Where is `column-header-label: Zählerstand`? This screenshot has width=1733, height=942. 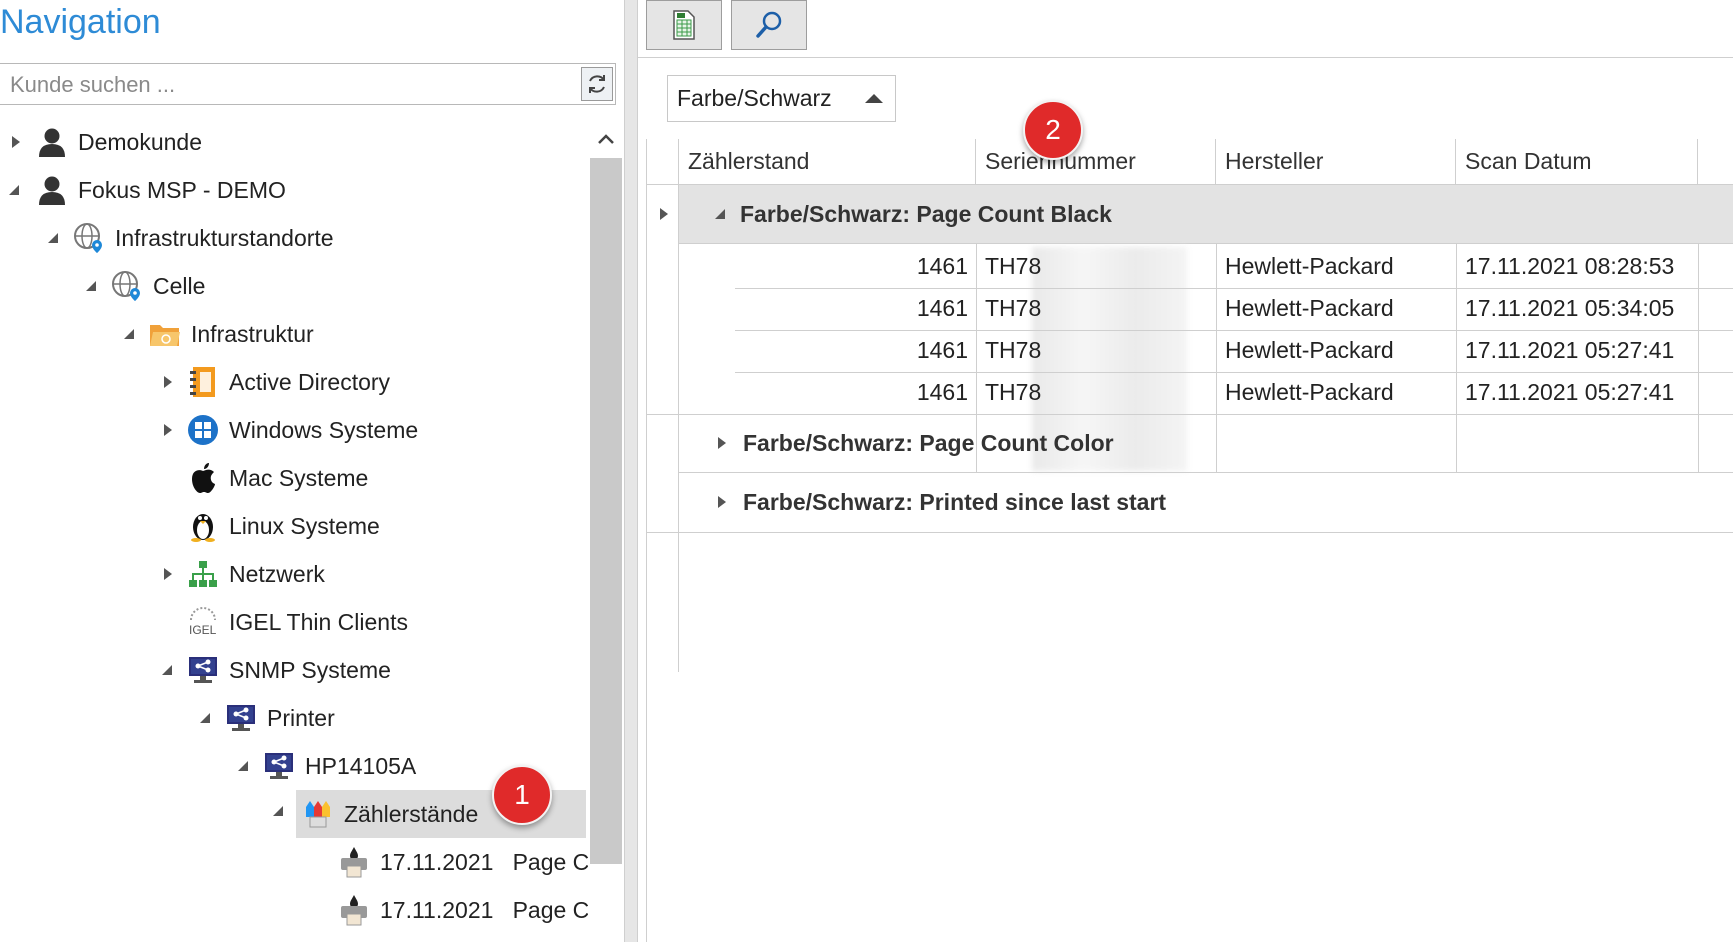 column-header-label: Zählerstand is located at coordinates (749, 161).